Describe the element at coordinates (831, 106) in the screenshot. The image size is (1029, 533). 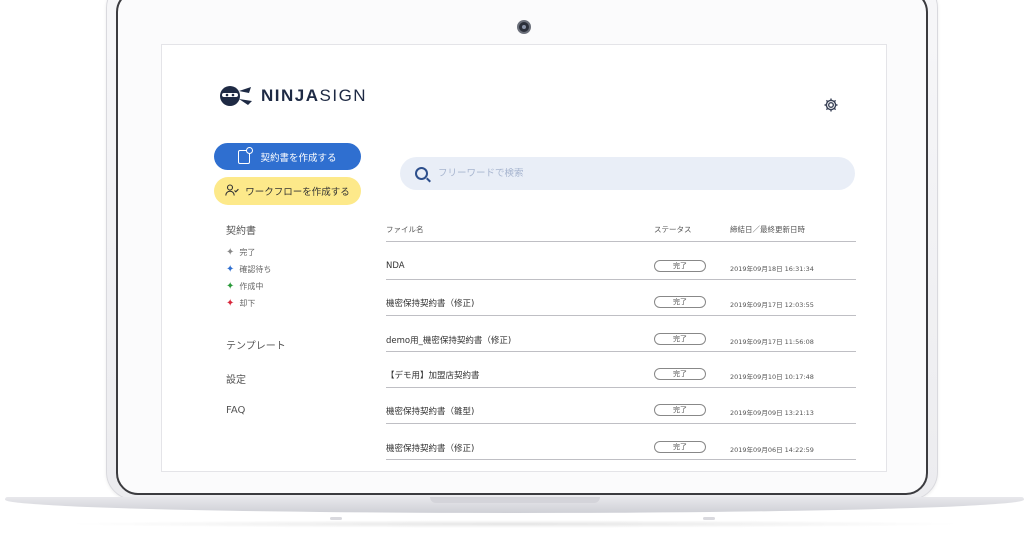
I see `gear-icon` at that location.